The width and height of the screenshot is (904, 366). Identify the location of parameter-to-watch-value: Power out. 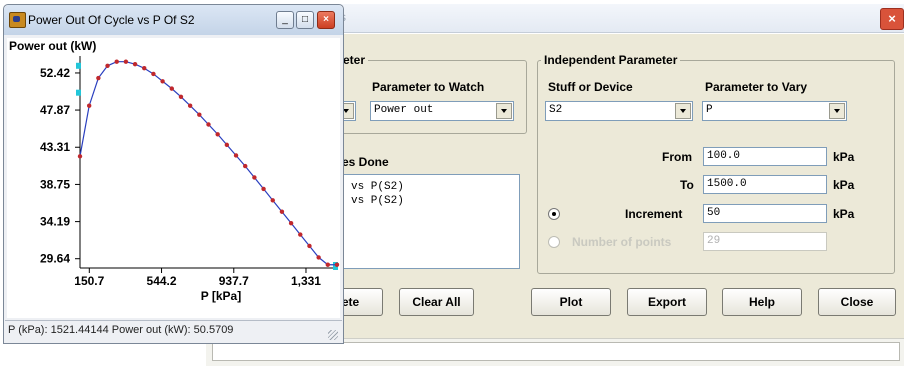
(404, 110).